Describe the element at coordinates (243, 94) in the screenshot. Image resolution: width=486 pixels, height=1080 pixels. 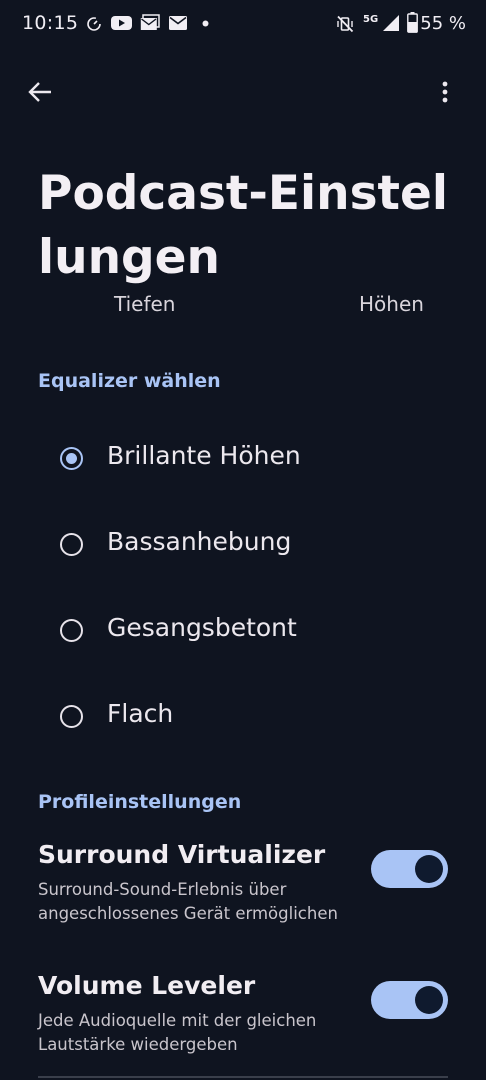
I see `top-app-bar` at that location.